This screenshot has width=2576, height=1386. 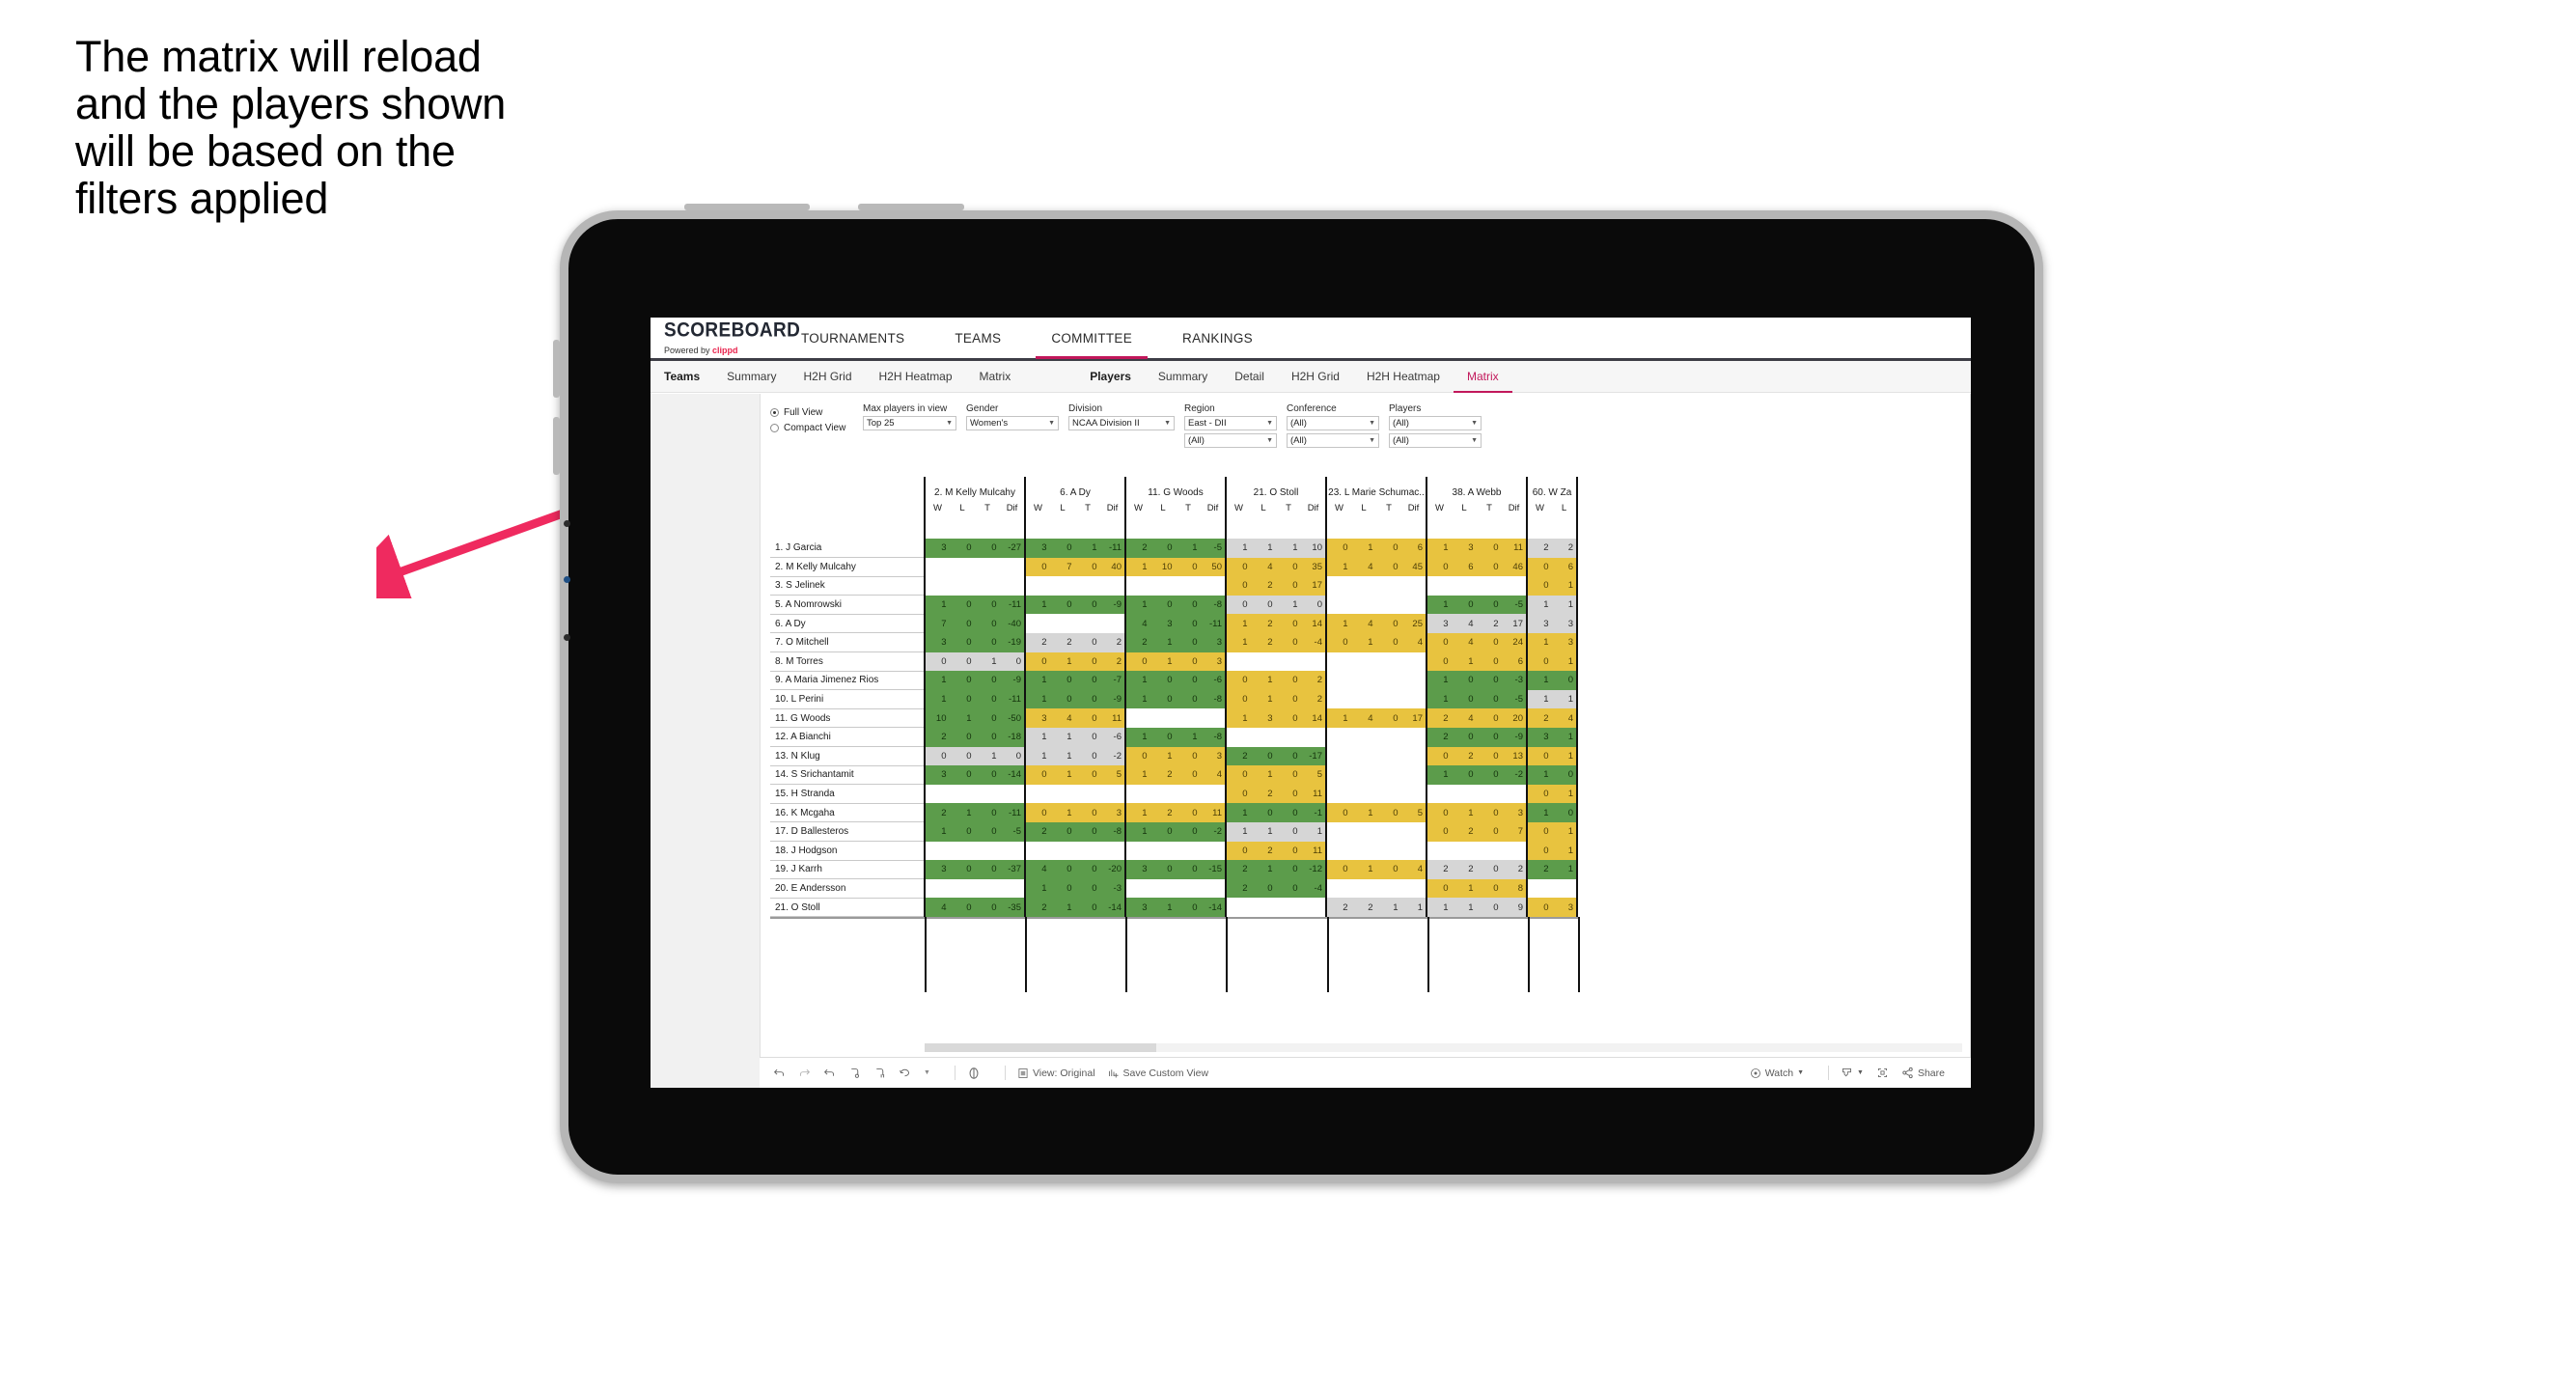 I want to click on subnav-teams-summary: Summary, so click(x=751, y=377).